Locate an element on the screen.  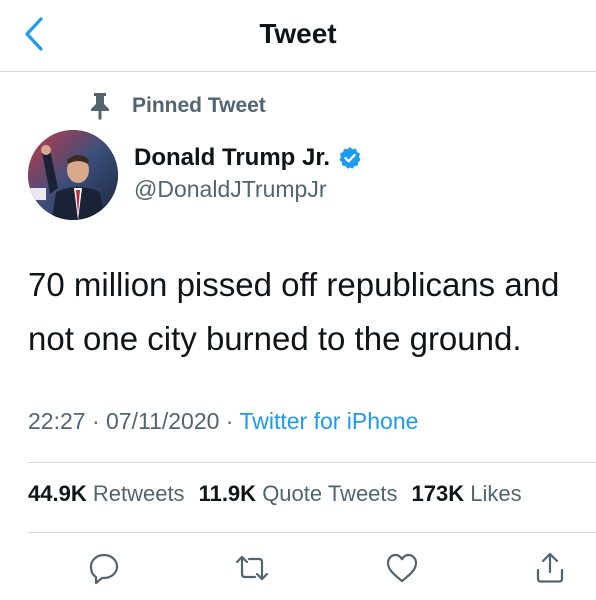
likes-label: Likes is located at coordinates (496, 493).